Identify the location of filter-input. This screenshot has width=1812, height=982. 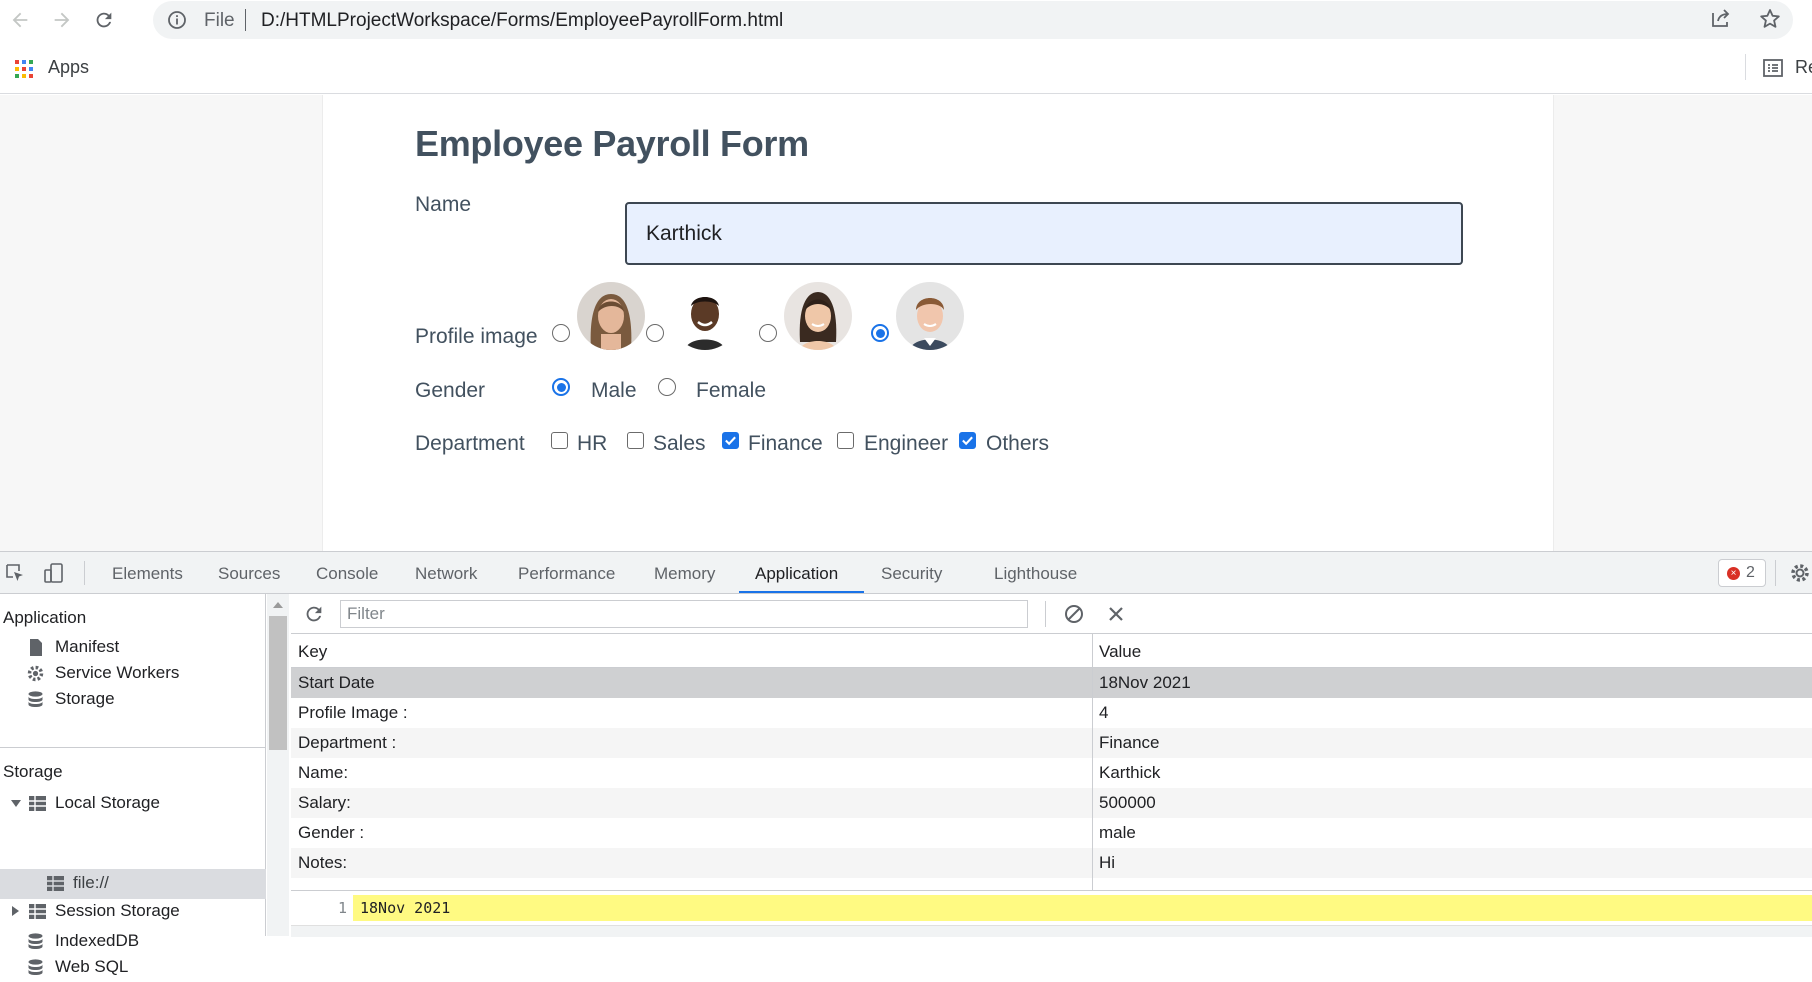
(684, 614).